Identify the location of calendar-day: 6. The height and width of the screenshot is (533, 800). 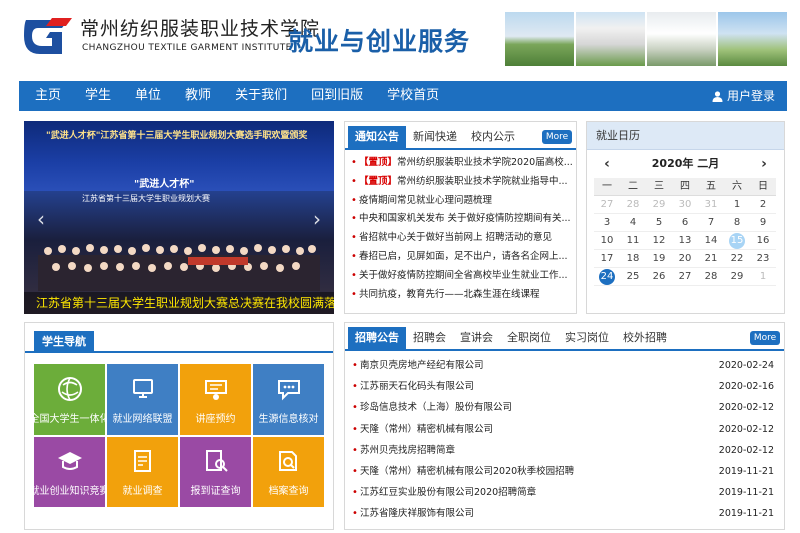
(685, 223).